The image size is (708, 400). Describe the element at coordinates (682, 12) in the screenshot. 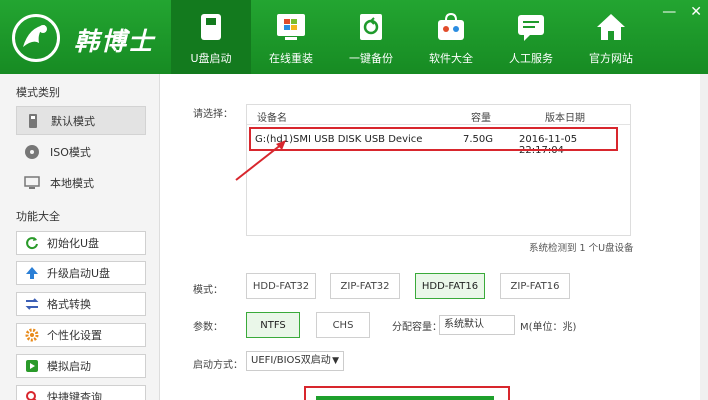

I see `window-controls: — ✕` at that location.